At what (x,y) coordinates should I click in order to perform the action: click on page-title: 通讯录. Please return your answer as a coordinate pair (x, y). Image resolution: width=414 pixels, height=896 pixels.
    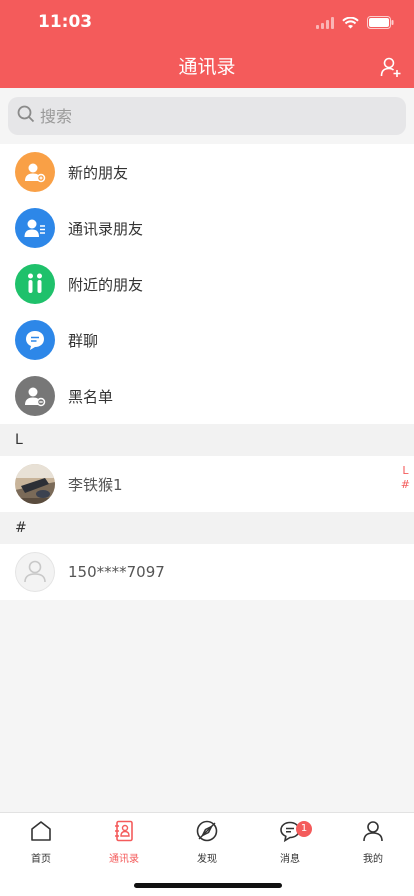
    Looking at the image, I should click on (207, 67).